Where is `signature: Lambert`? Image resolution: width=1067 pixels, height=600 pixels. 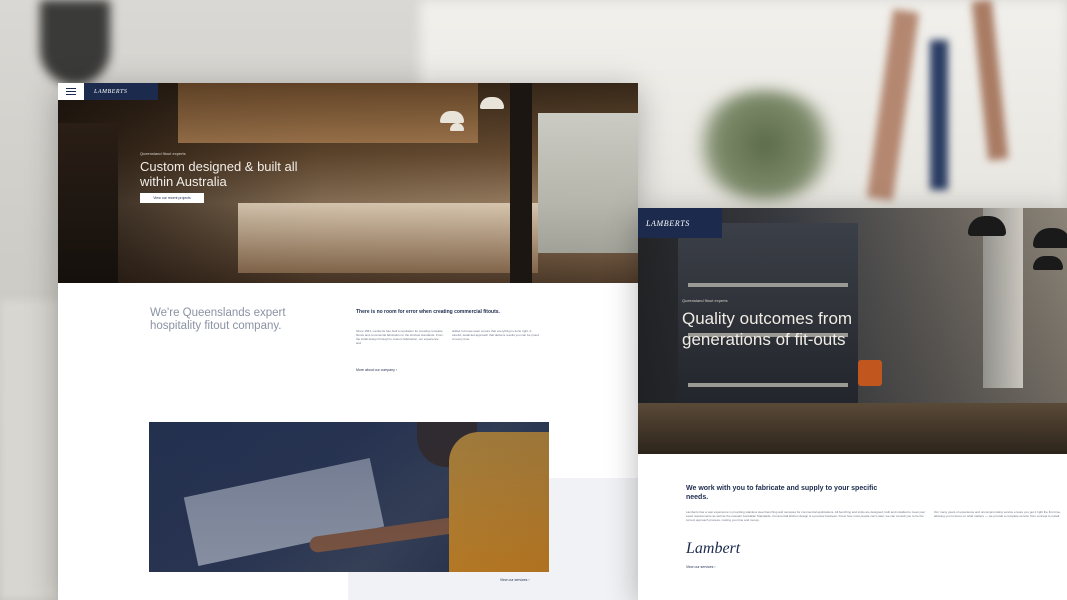
signature: Lambert is located at coordinates (713, 548).